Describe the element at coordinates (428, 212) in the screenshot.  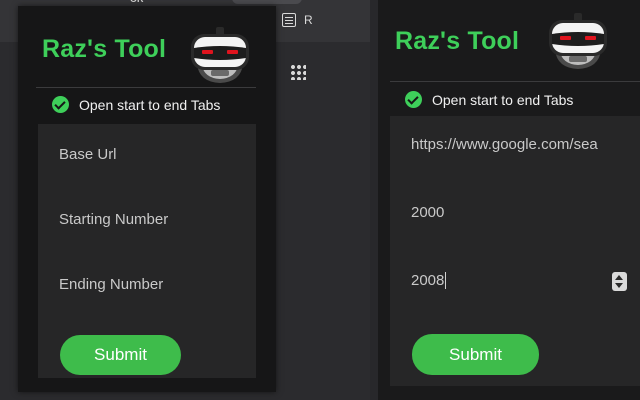
I see `starting-number-value: 2000` at that location.